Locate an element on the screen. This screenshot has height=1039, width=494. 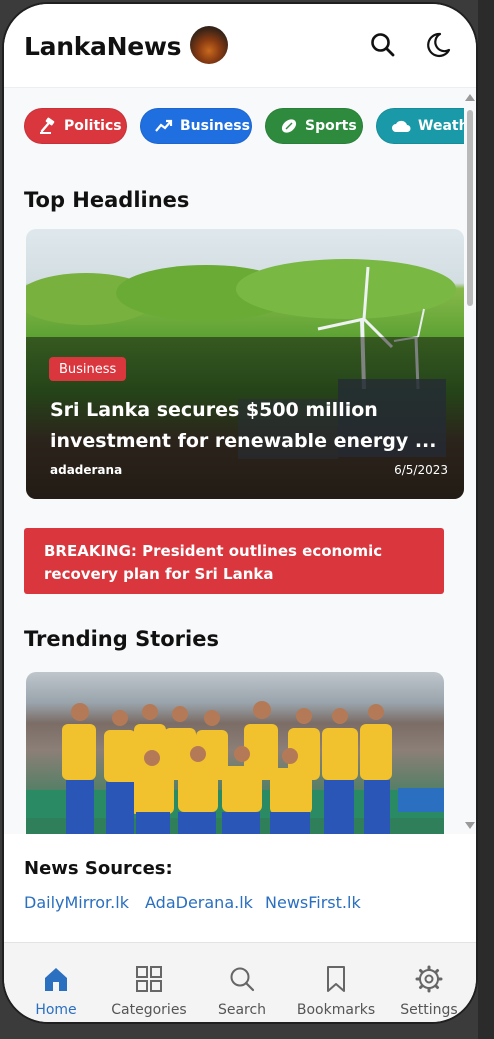
source-link-adaderana: AdaDerana.lk is located at coordinates (199, 902).